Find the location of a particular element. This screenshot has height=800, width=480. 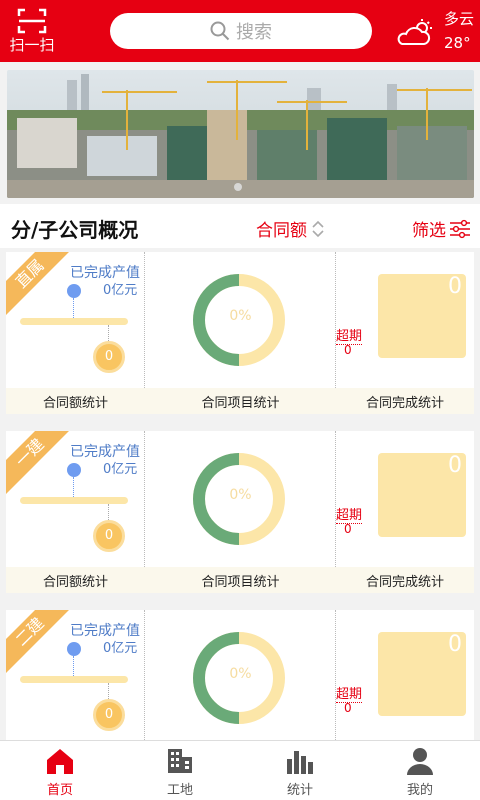

contract-amount-panel: 二建 已完成产值 0亿元 0 is located at coordinates (75, 675).